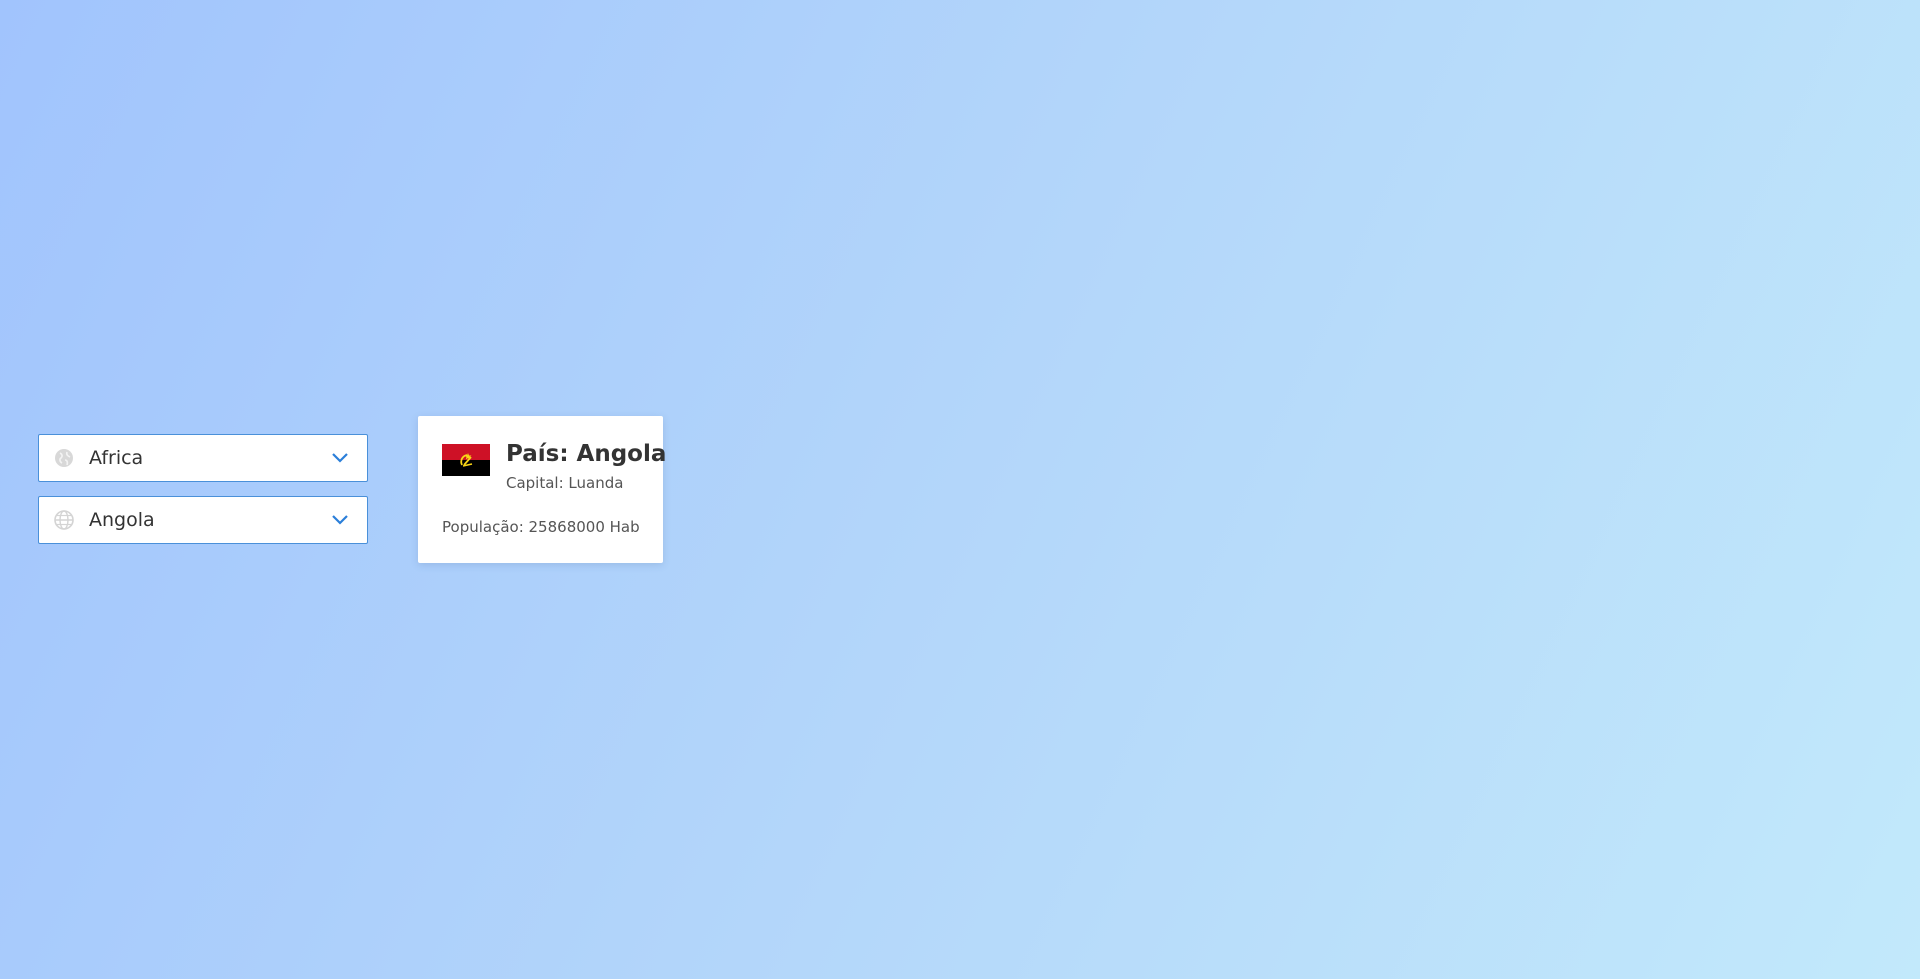 The image size is (1920, 979). I want to click on continent-select: Africa, so click(203, 458).